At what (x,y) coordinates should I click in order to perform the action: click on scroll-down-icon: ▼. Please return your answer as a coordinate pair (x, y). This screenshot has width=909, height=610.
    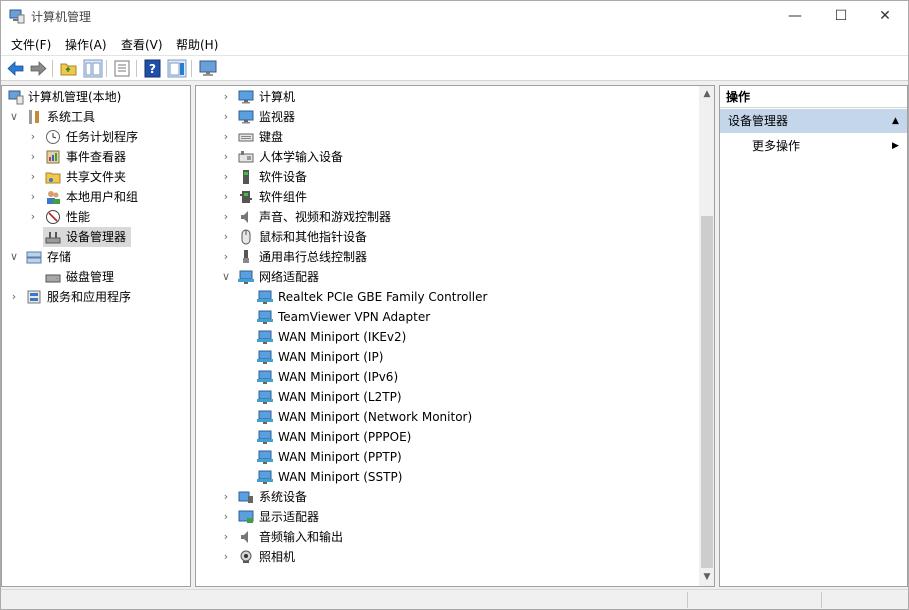
    Looking at the image, I should click on (706, 577).